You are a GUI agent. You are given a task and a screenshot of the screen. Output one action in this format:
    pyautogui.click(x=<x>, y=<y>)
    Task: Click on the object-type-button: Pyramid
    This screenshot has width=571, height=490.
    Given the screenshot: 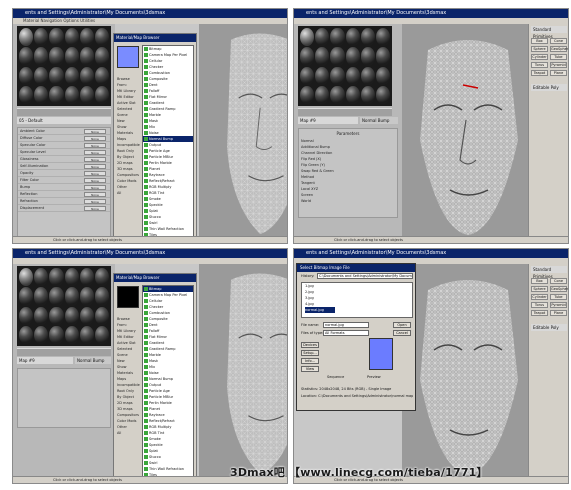 What is the action you would take?
    pyautogui.click(x=558, y=305)
    